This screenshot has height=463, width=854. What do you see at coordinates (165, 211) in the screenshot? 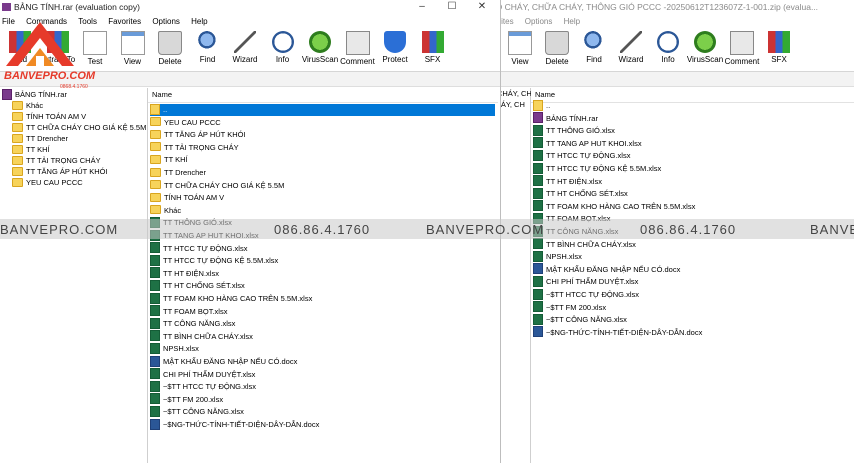
I see `file-row: Khác` at bounding box center [165, 211].